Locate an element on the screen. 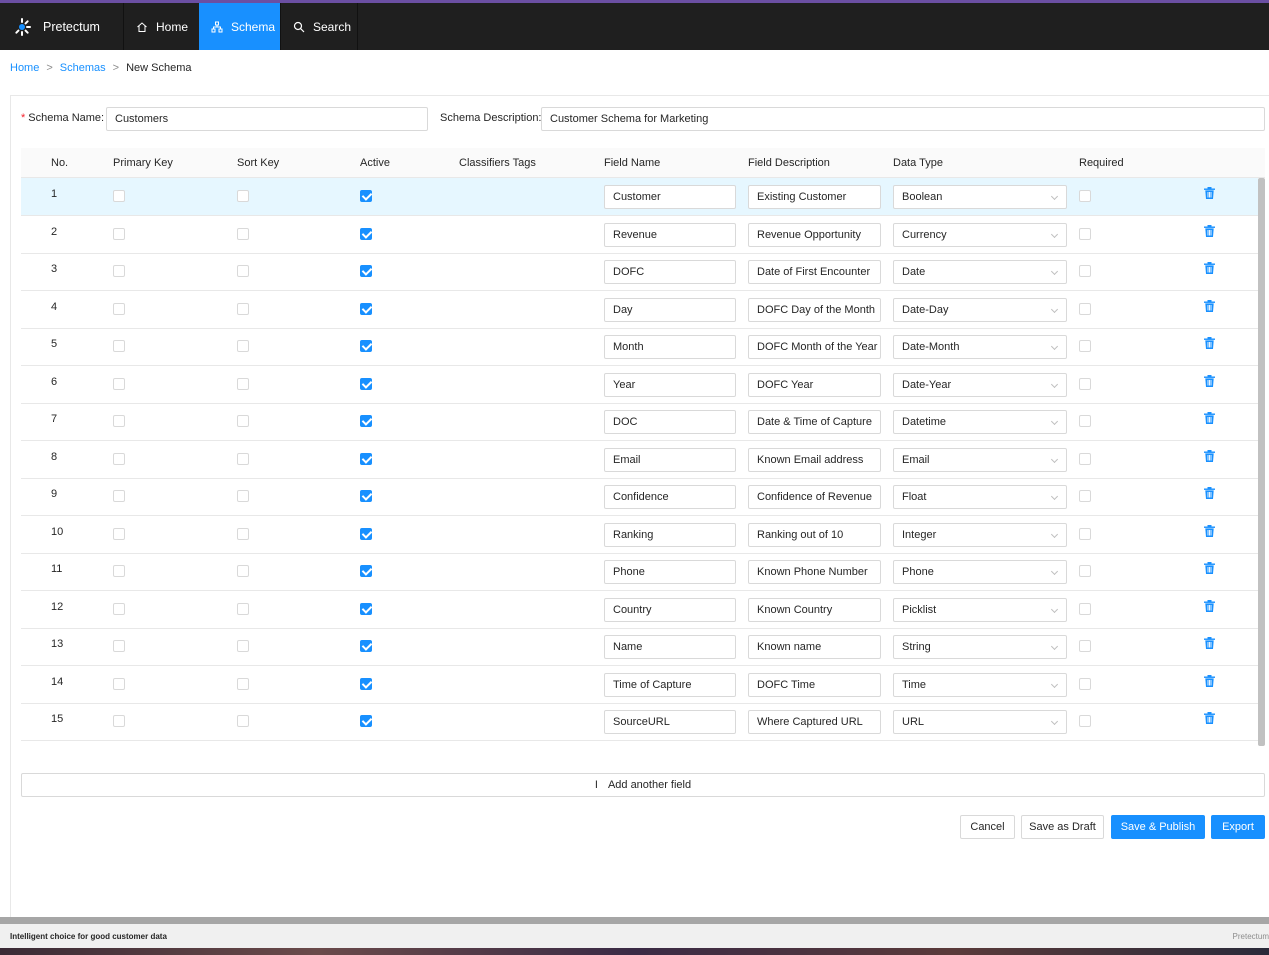 The height and width of the screenshot is (955, 1269). field-name-input: Year is located at coordinates (670, 384).